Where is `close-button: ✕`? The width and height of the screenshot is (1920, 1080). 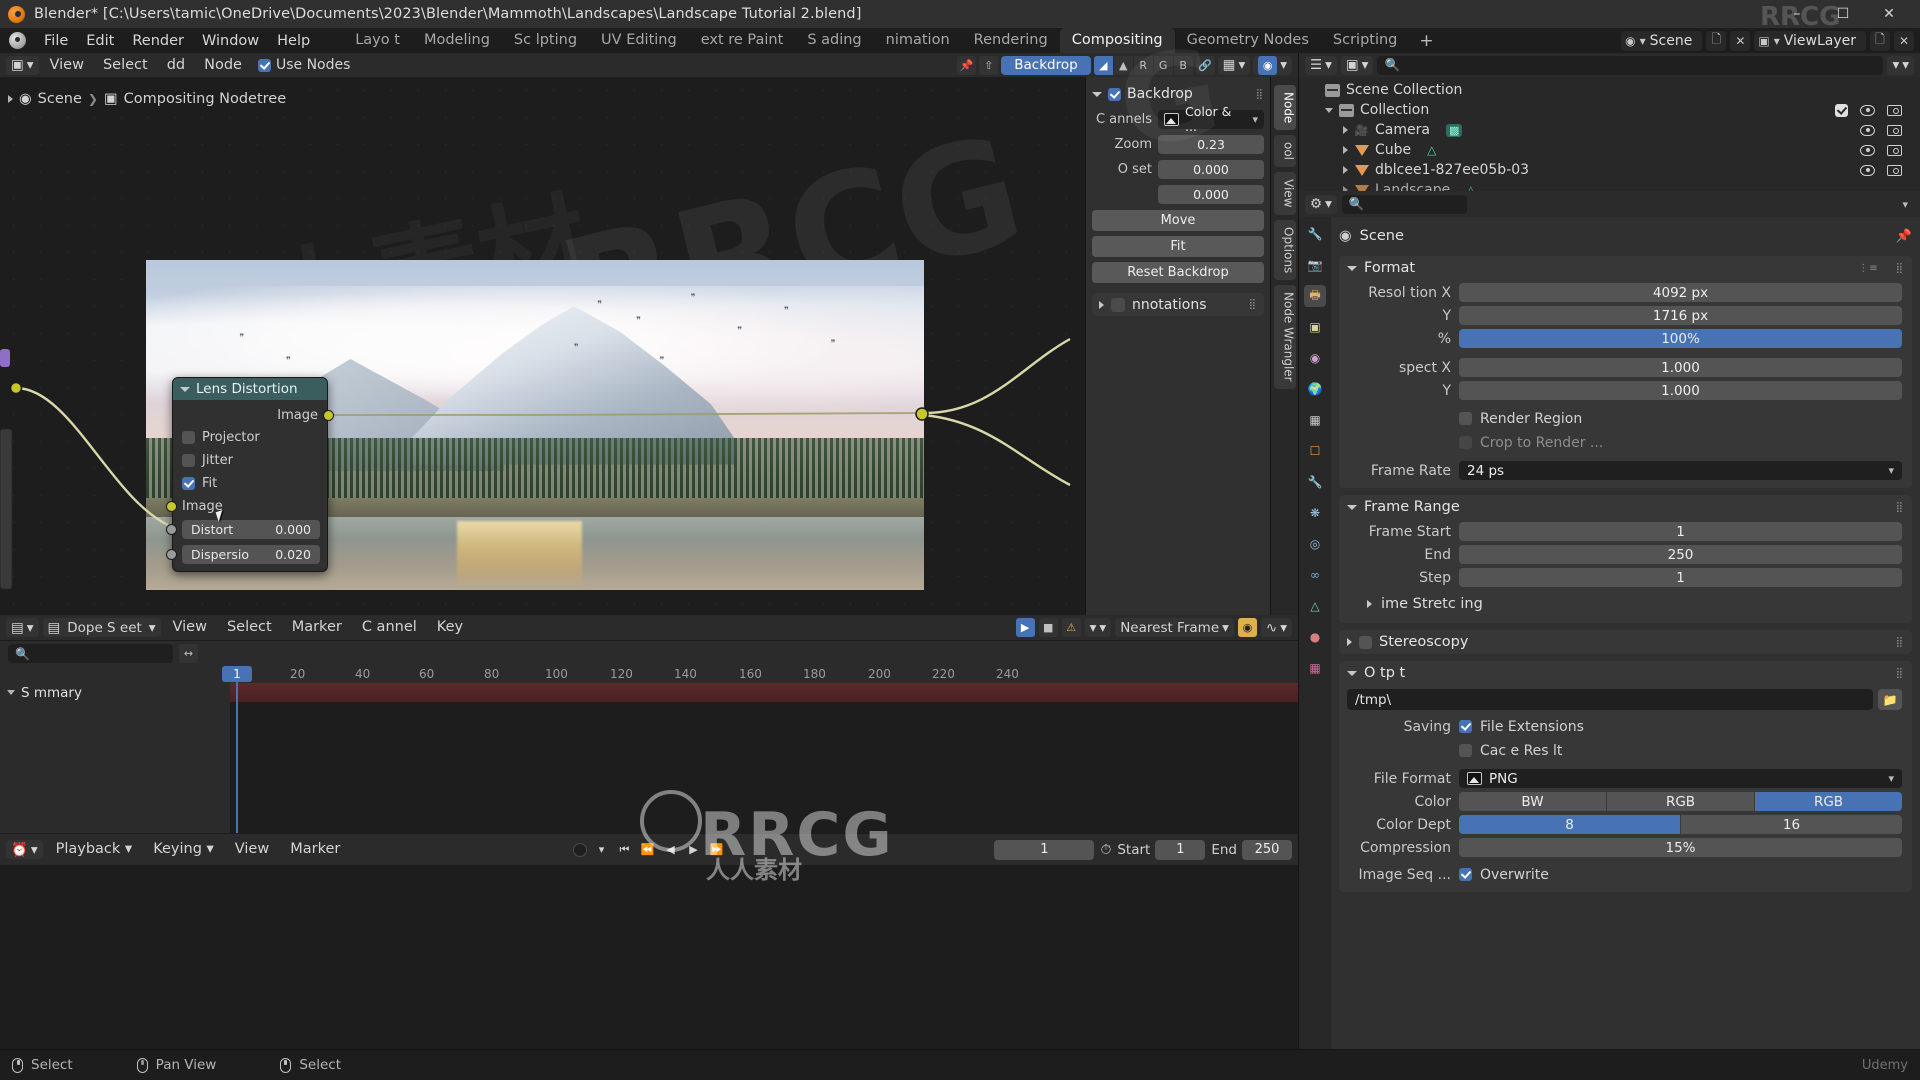 close-button: ✕ is located at coordinates (1889, 14).